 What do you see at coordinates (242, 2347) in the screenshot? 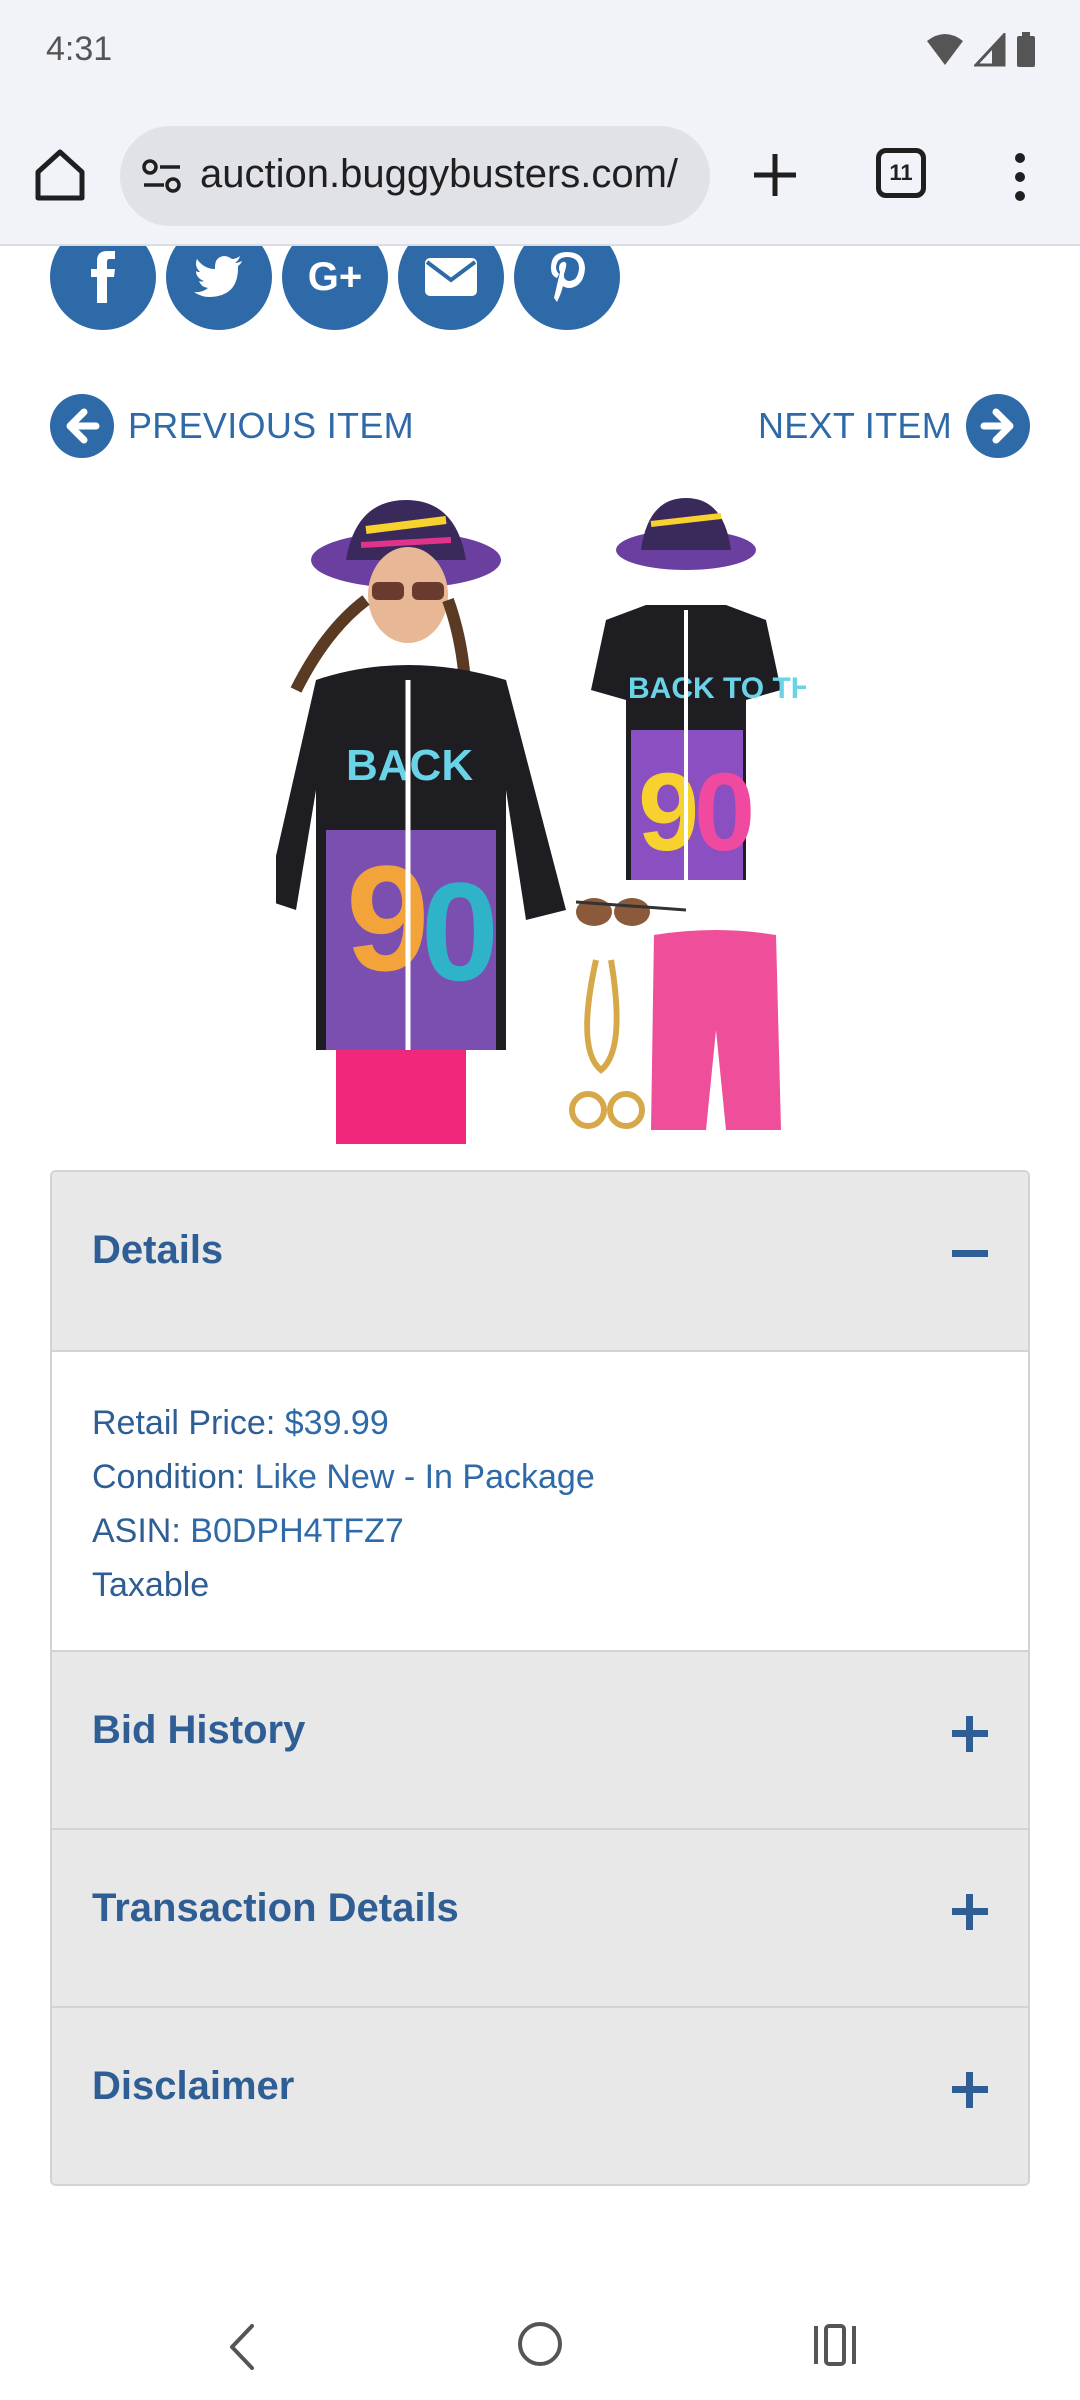
I see `back-icon` at bounding box center [242, 2347].